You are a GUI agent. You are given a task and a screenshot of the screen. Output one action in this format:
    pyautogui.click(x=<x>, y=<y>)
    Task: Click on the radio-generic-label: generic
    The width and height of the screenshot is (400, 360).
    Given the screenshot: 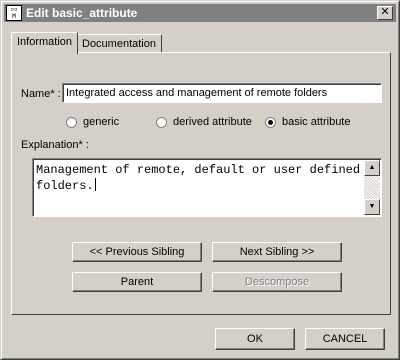 What is the action you would take?
    pyautogui.click(x=101, y=122)
    